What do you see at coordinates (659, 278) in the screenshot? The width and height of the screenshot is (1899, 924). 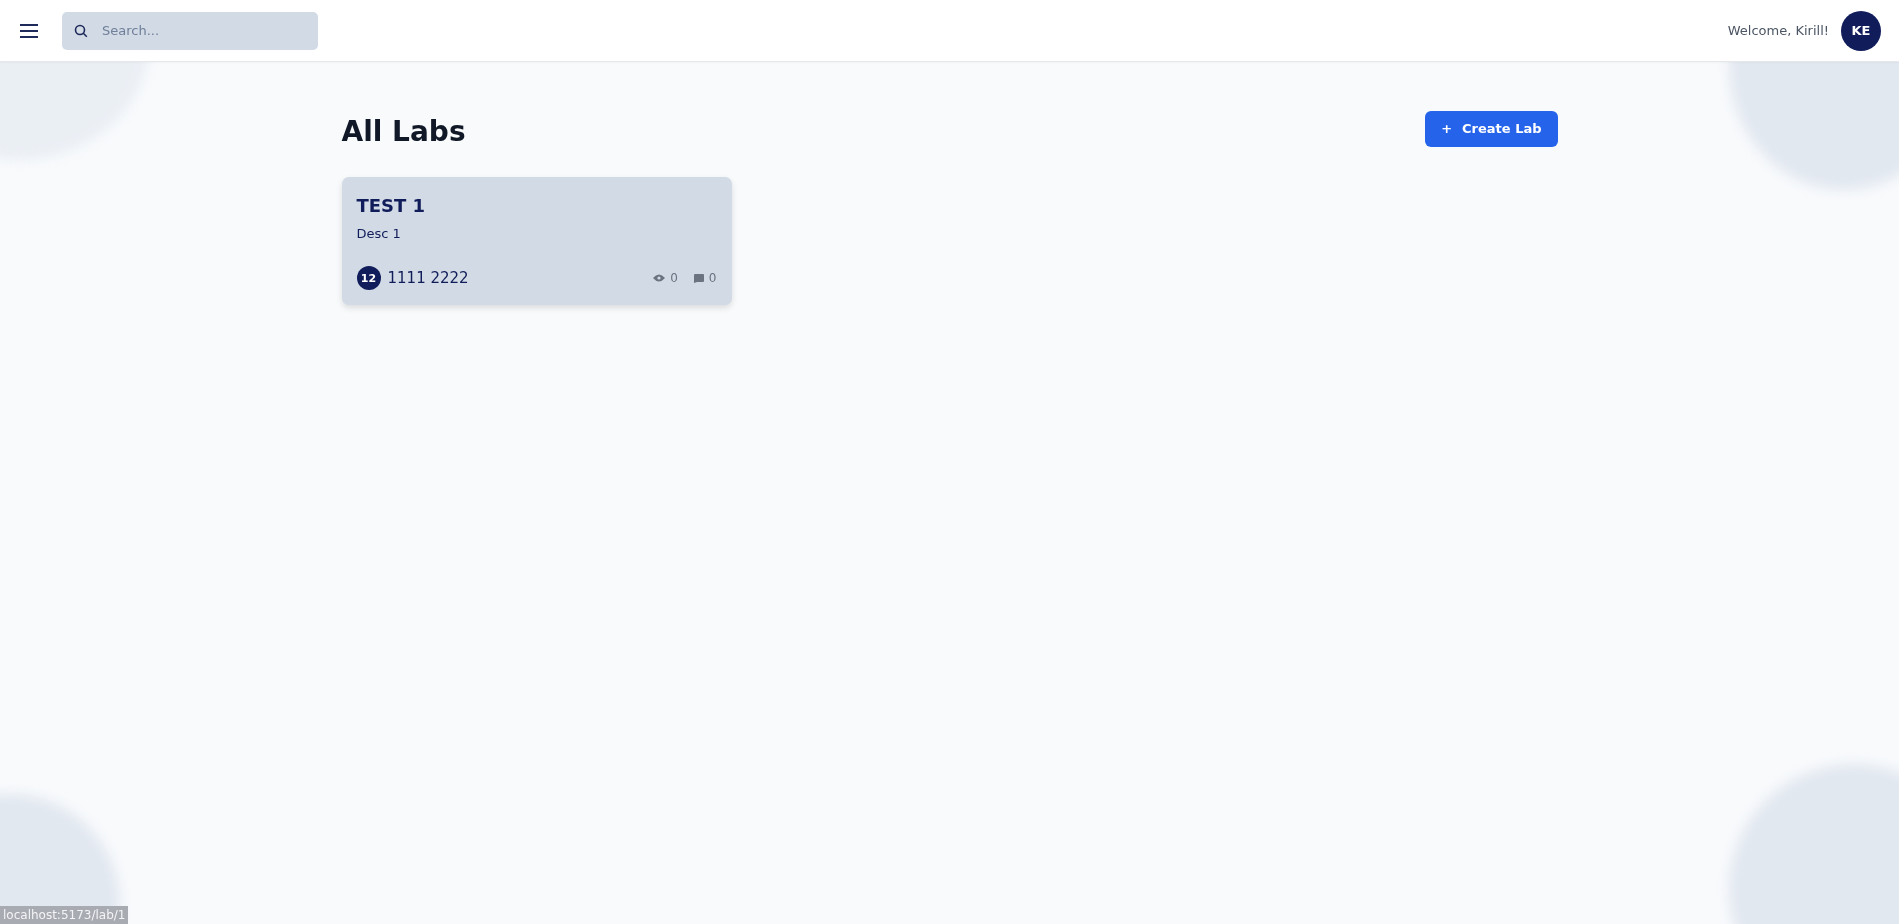 I see `eye-icon` at bounding box center [659, 278].